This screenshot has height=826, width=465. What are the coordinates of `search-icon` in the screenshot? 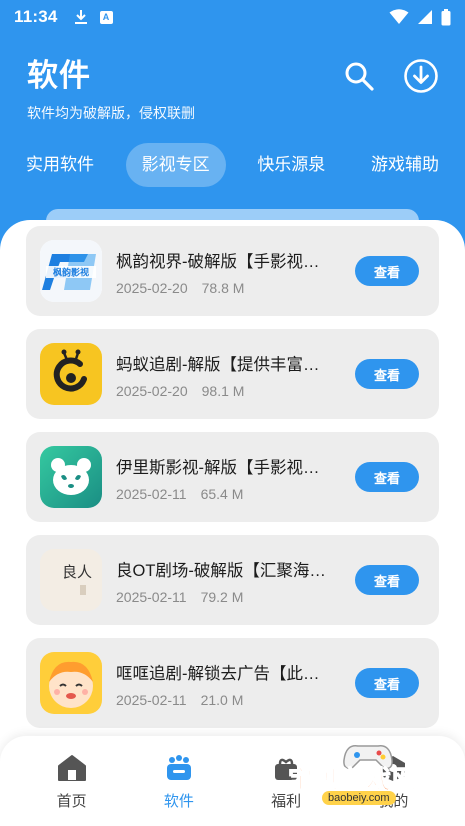 It's located at (359, 76).